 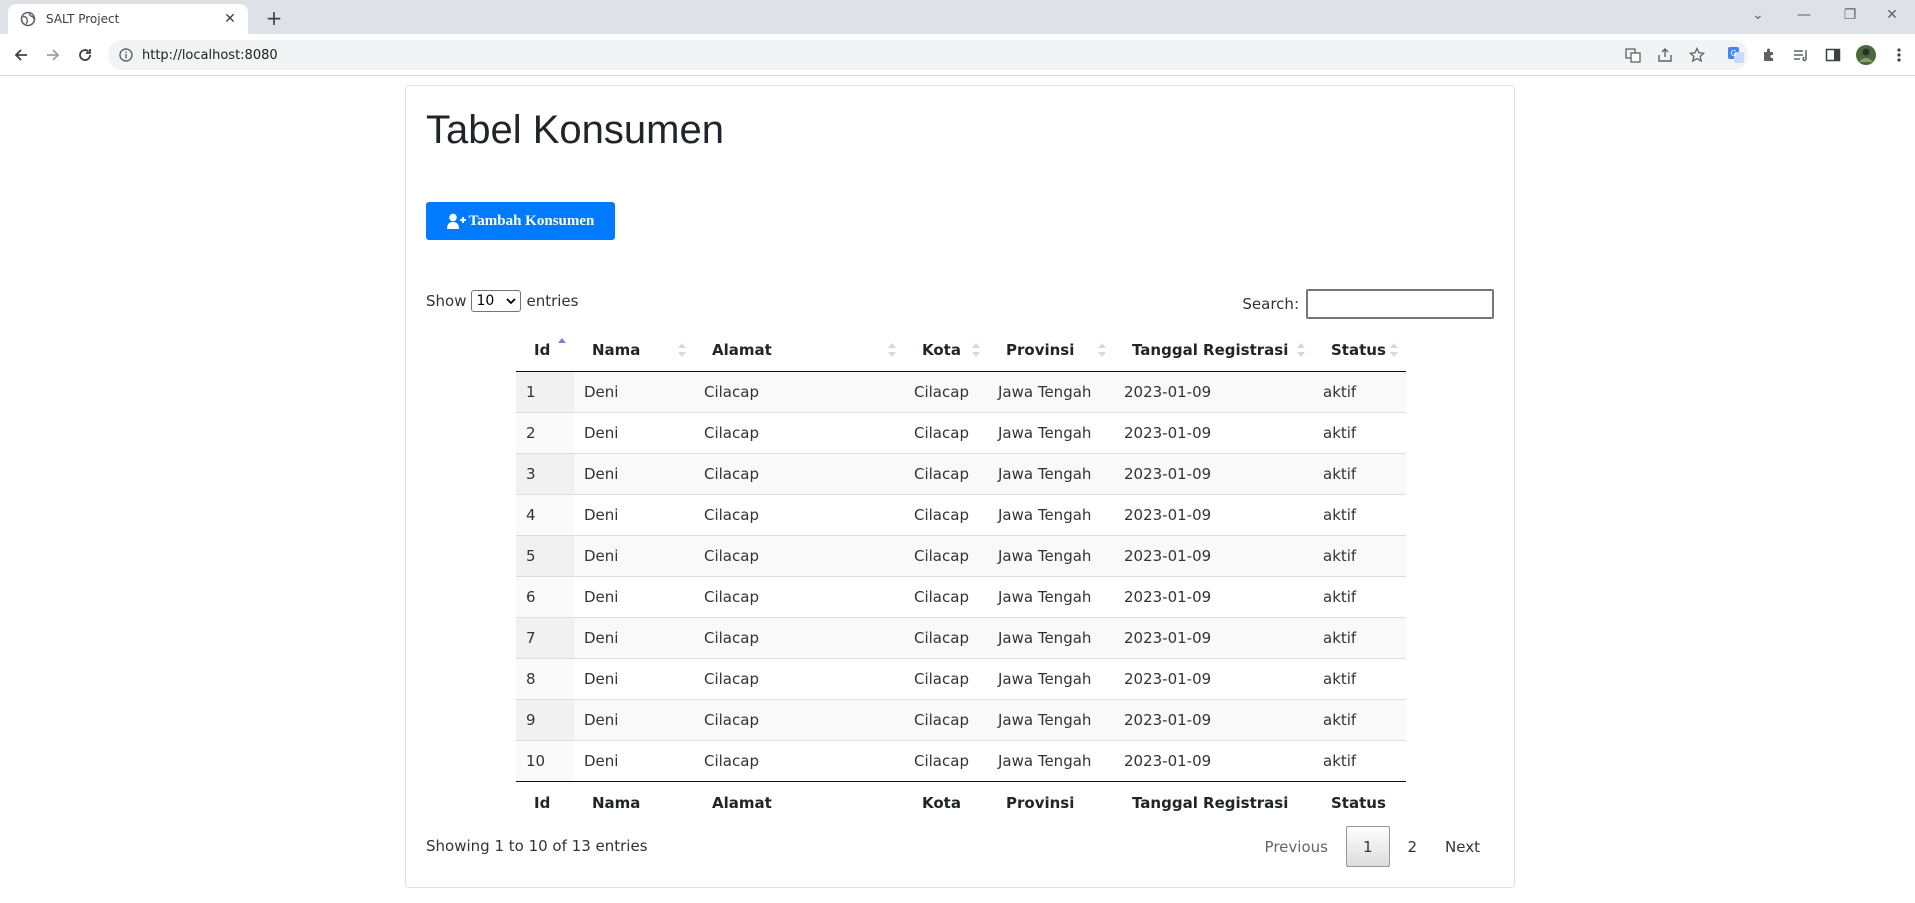 What do you see at coordinates (1736, 55) in the screenshot?
I see `google-translate-extension-icon: G` at bounding box center [1736, 55].